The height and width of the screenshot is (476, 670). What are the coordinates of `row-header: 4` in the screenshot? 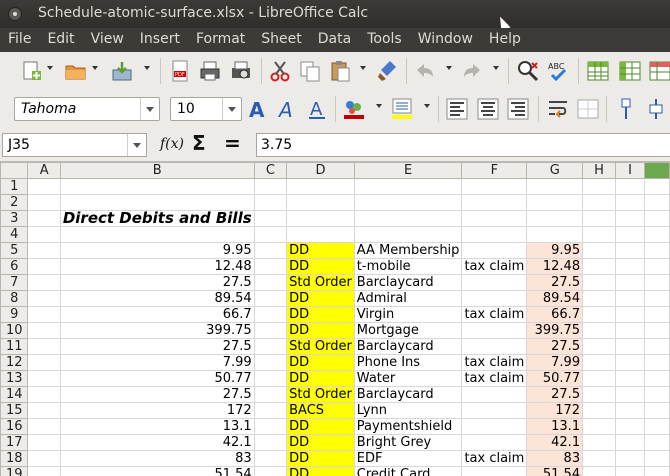 It's located at (14, 234).